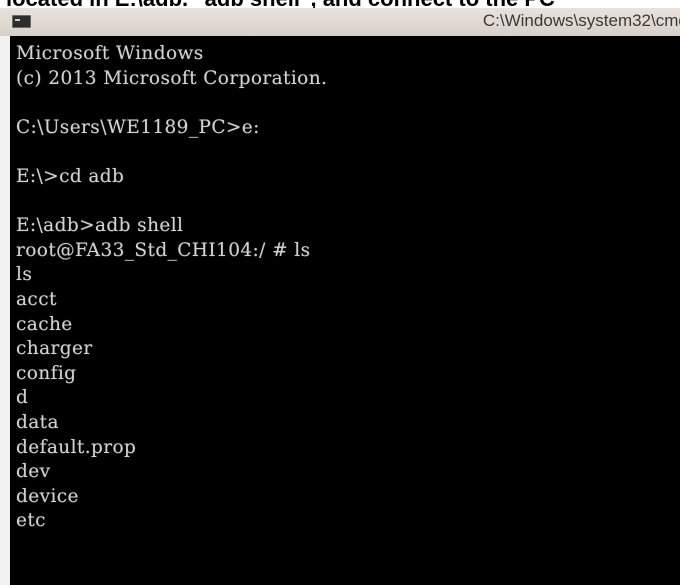 The image size is (680, 585). What do you see at coordinates (581, 20) in the screenshot?
I see `window-title: C:\Windows\system32\cmd.exe` at bounding box center [581, 20].